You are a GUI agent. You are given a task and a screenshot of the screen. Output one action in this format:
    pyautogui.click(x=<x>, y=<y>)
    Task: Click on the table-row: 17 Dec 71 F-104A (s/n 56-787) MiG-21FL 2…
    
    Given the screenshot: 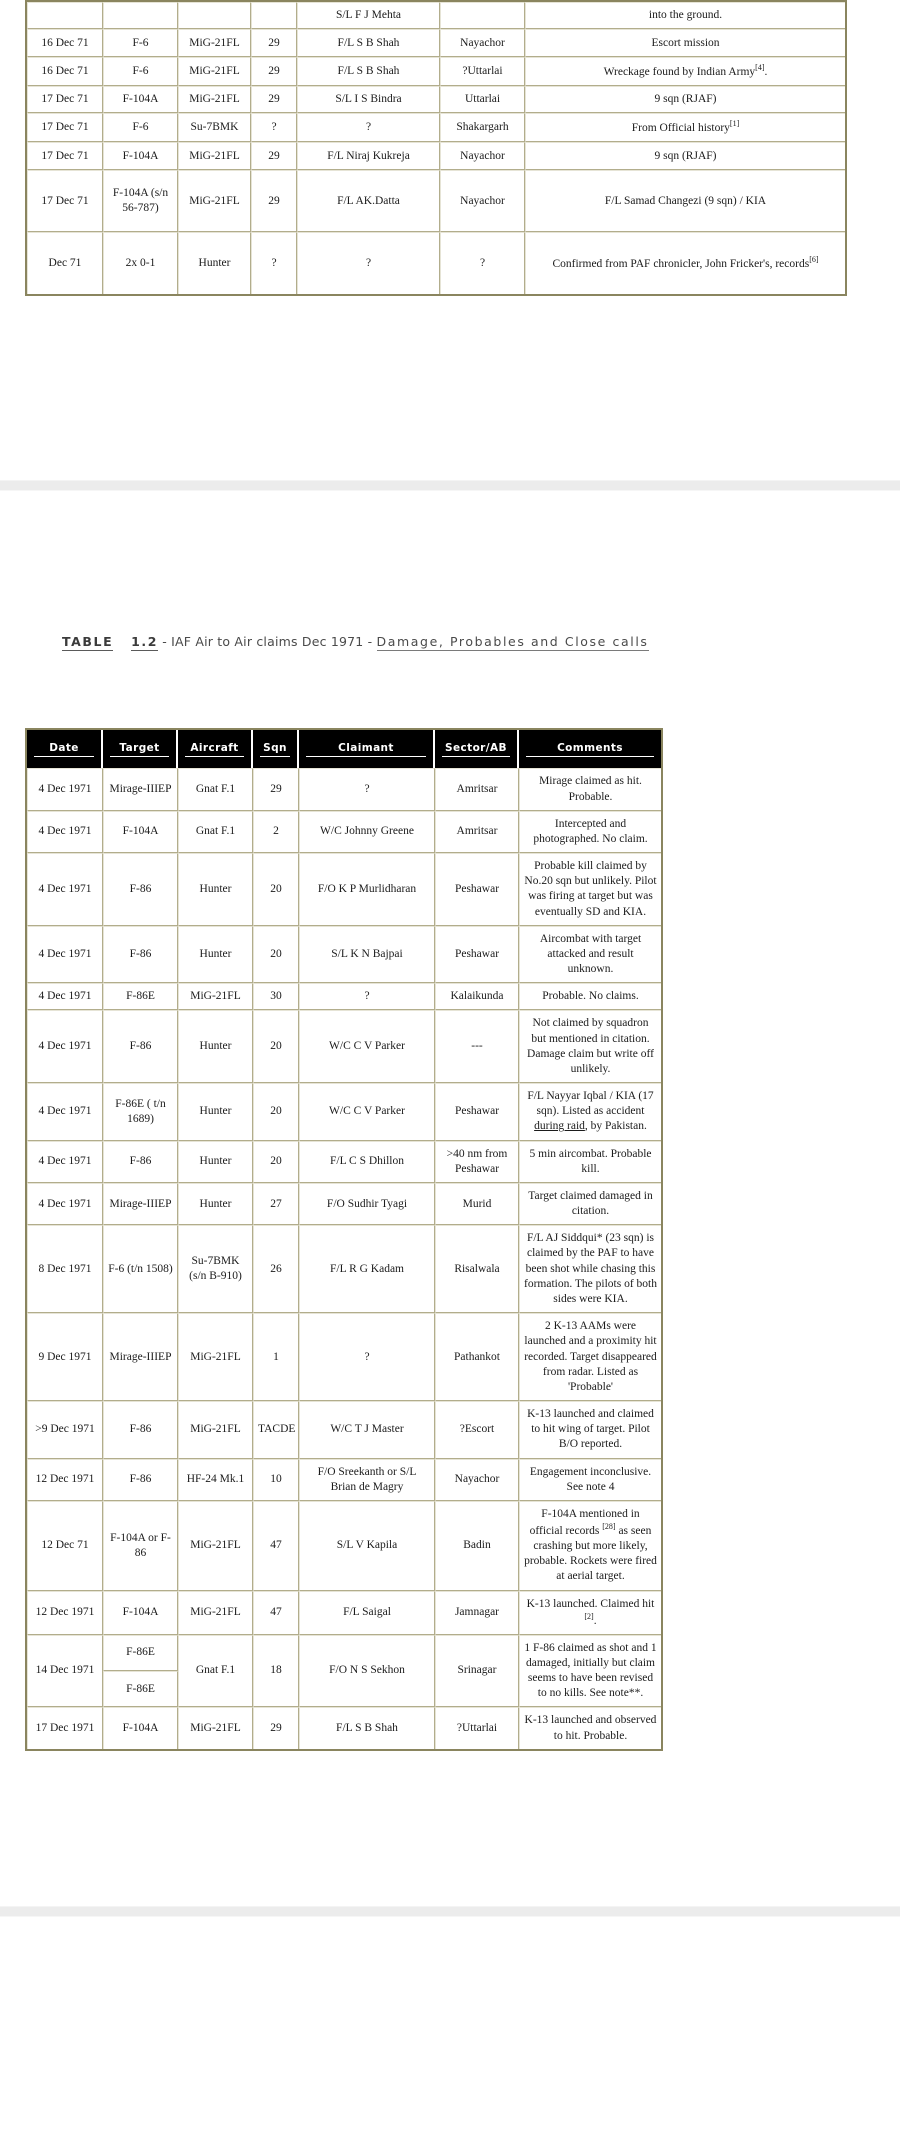 What is the action you would take?
    pyautogui.click(x=436, y=201)
    